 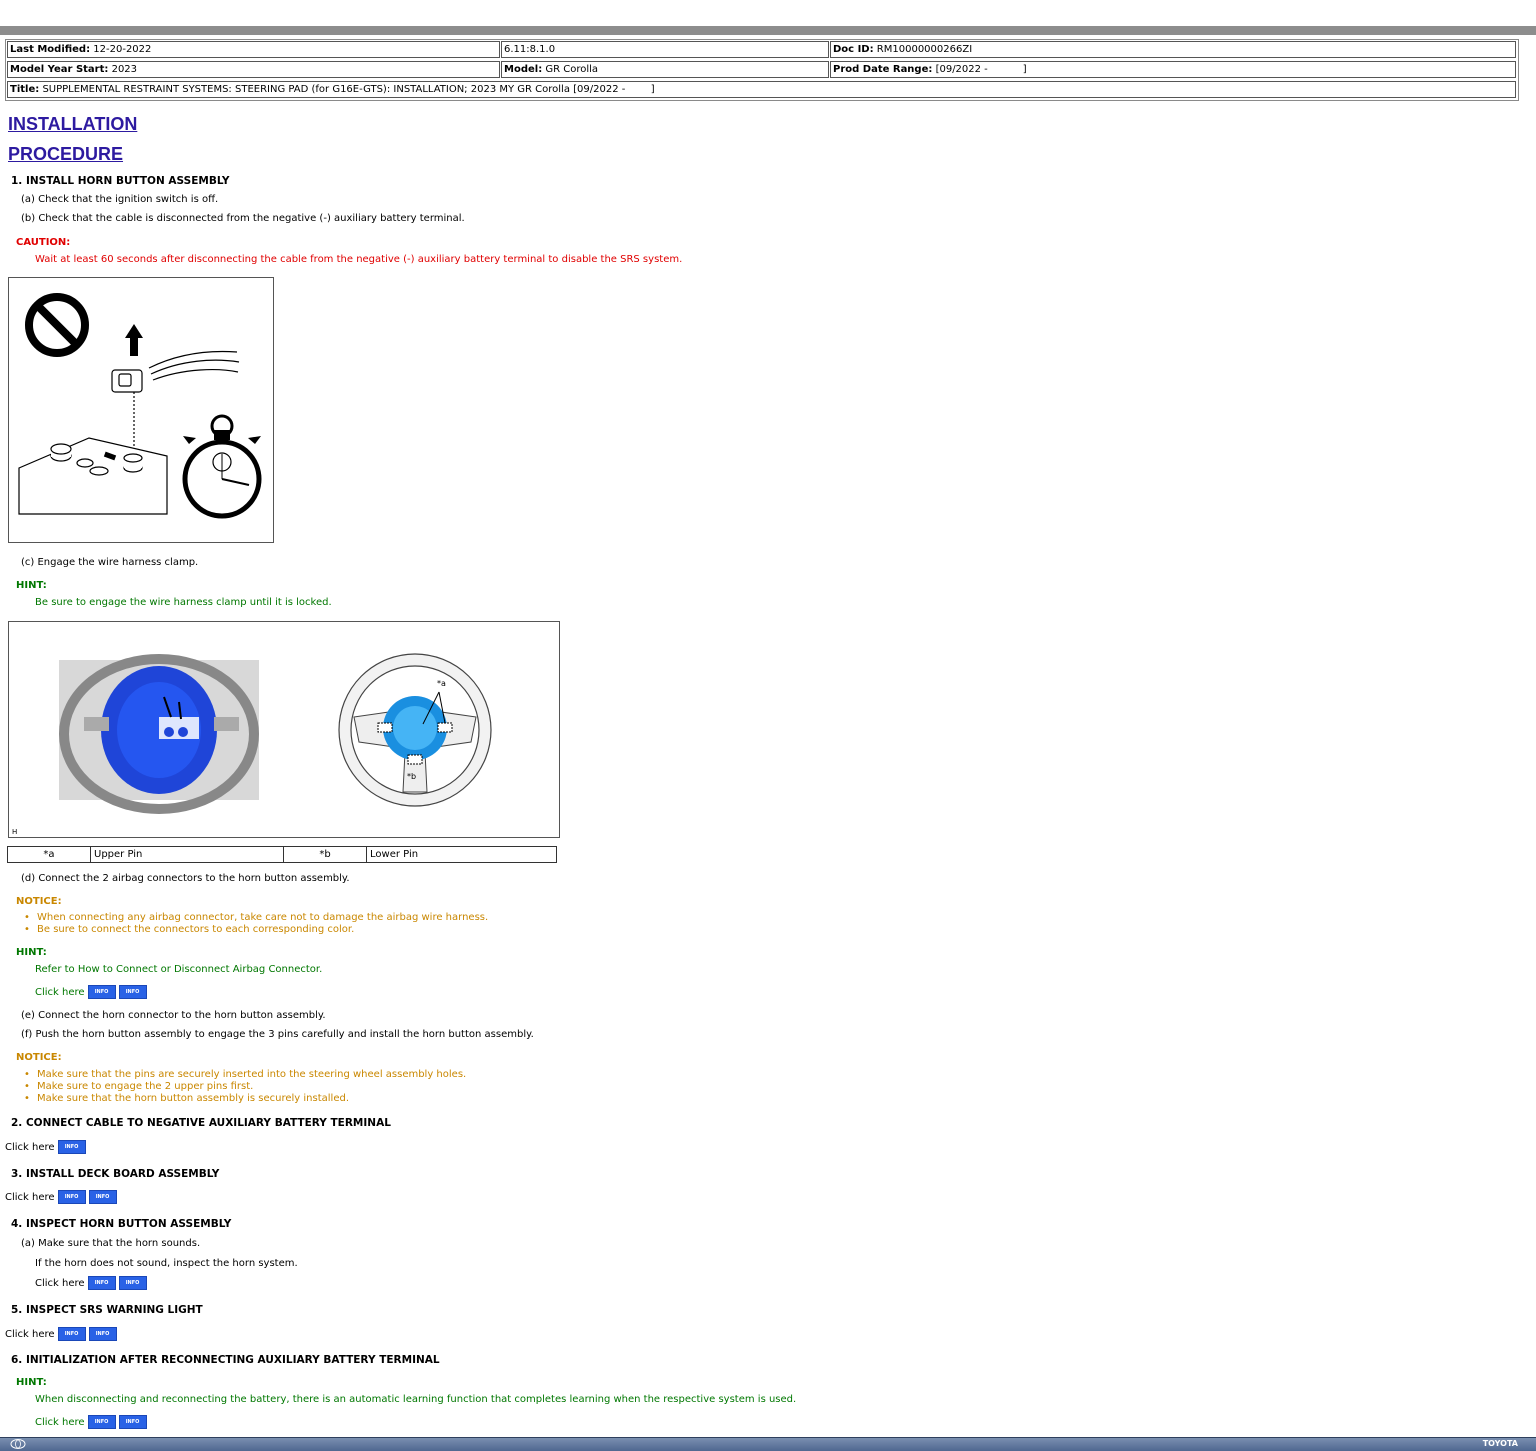 I want to click on last-modified-value: 12-20-2022, so click(x=122, y=49).